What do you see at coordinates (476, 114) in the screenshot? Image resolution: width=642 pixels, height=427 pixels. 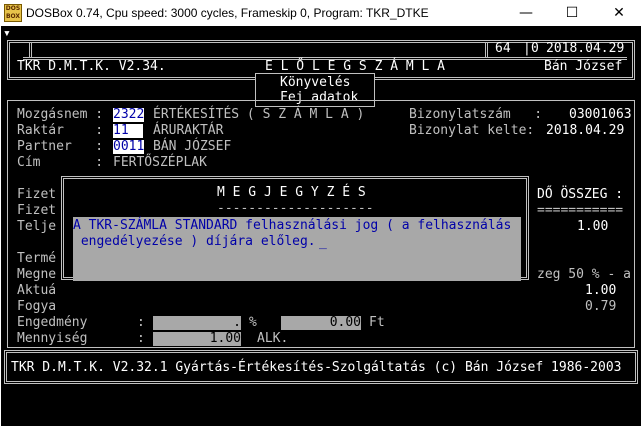 I see `docnum-label: Bizonylatszám :` at bounding box center [476, 114].